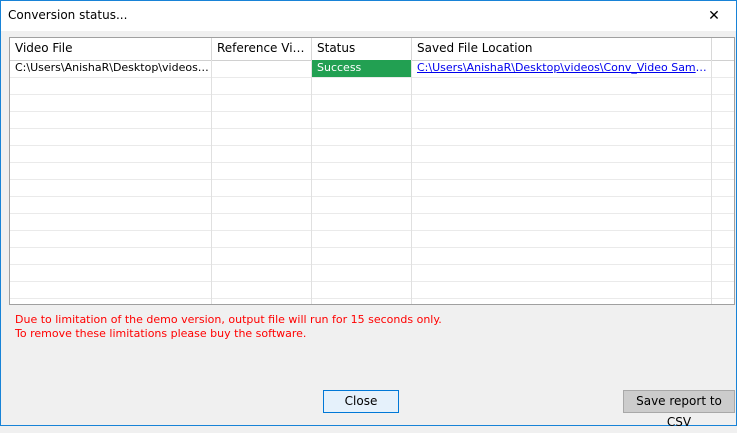  What do you see at coordinates (362, 68) in the screenshot?
I see `cell-status-success: Success` at bounding box center [362, 68].